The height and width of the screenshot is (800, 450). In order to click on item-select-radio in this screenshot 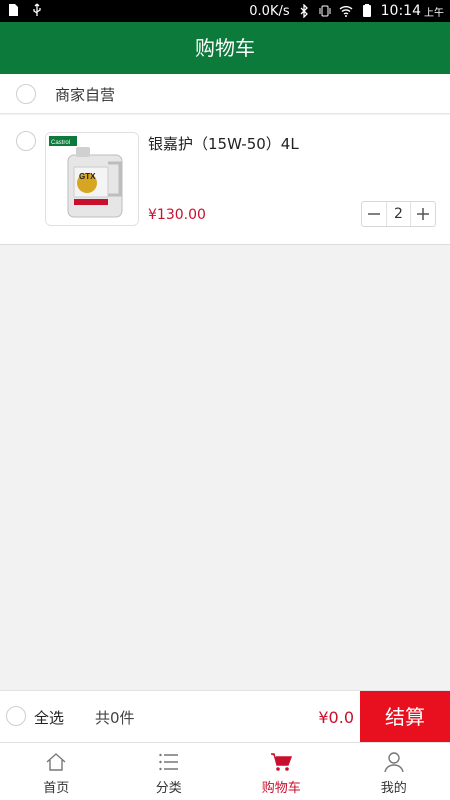, I will do `click(26, 141)`.